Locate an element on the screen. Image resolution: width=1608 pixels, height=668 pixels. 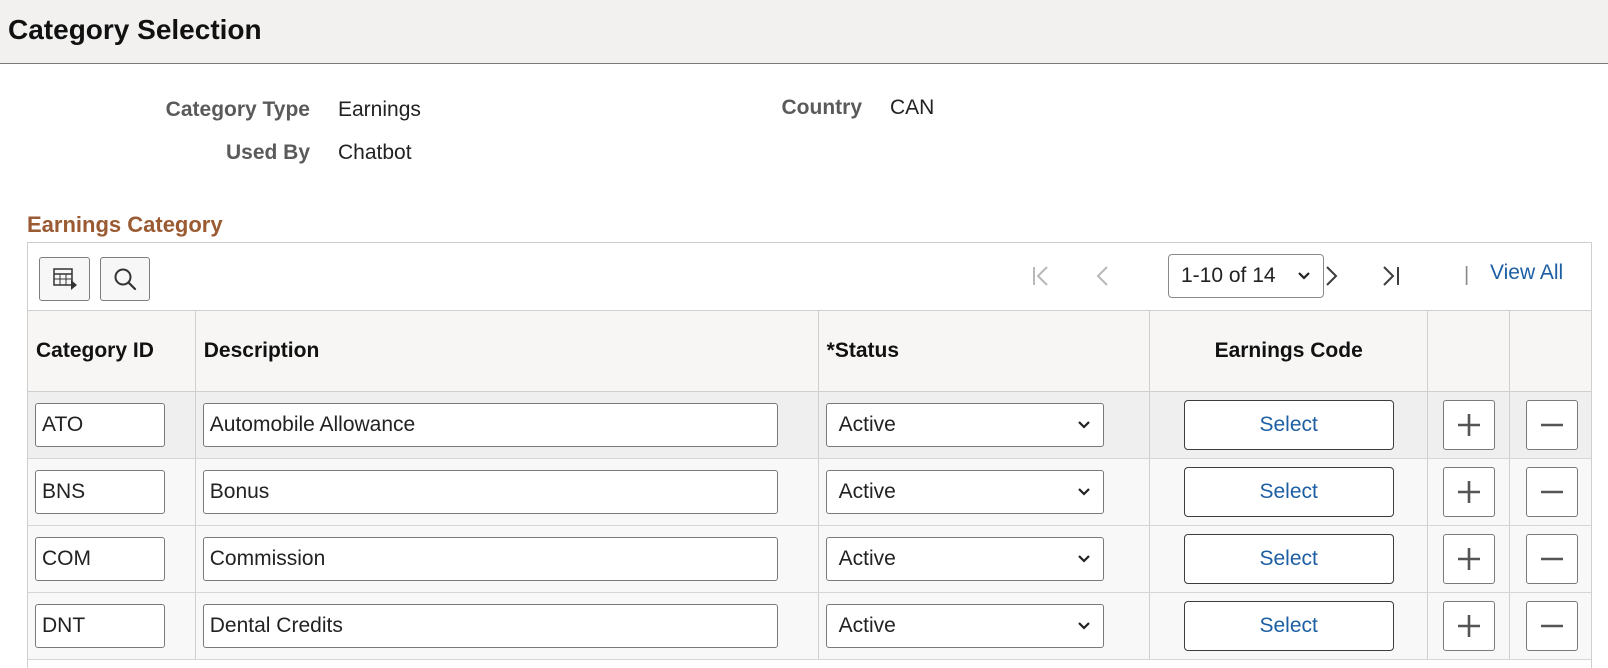
col-header-category-id: Category ID is located at coordinates (112, 351).